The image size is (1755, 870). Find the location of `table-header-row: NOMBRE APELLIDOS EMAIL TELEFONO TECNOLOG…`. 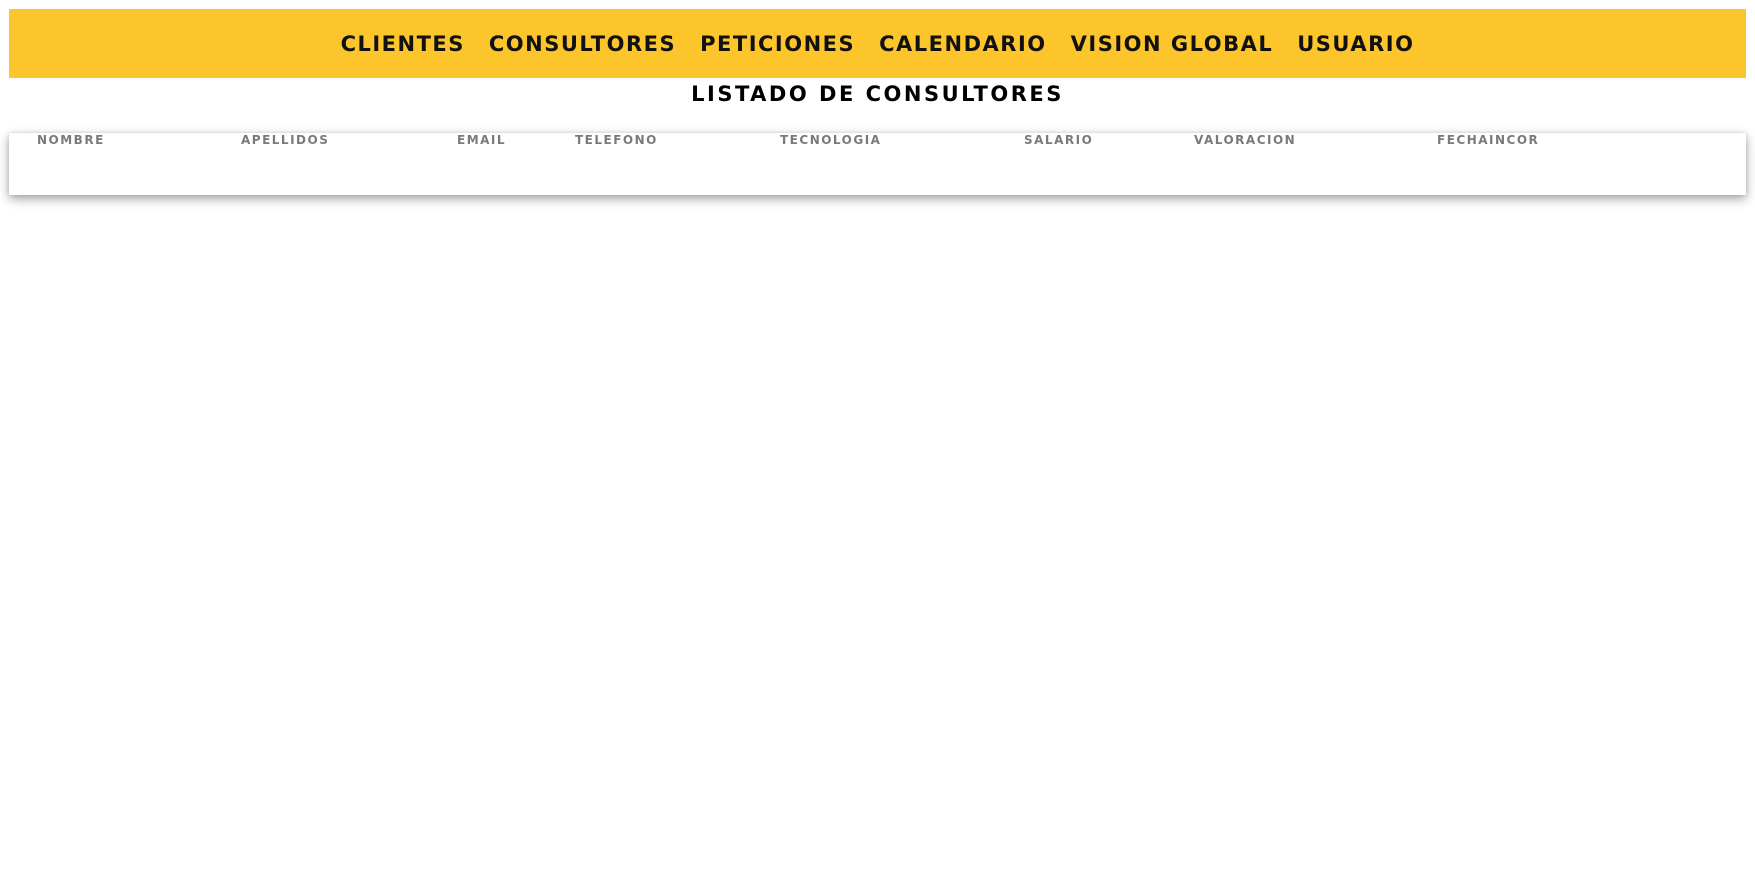

table-header-row: NOMBRE APELLIDOS EMAIL TELEFONO TECNOLOG… is located at coordinates (877, 140).